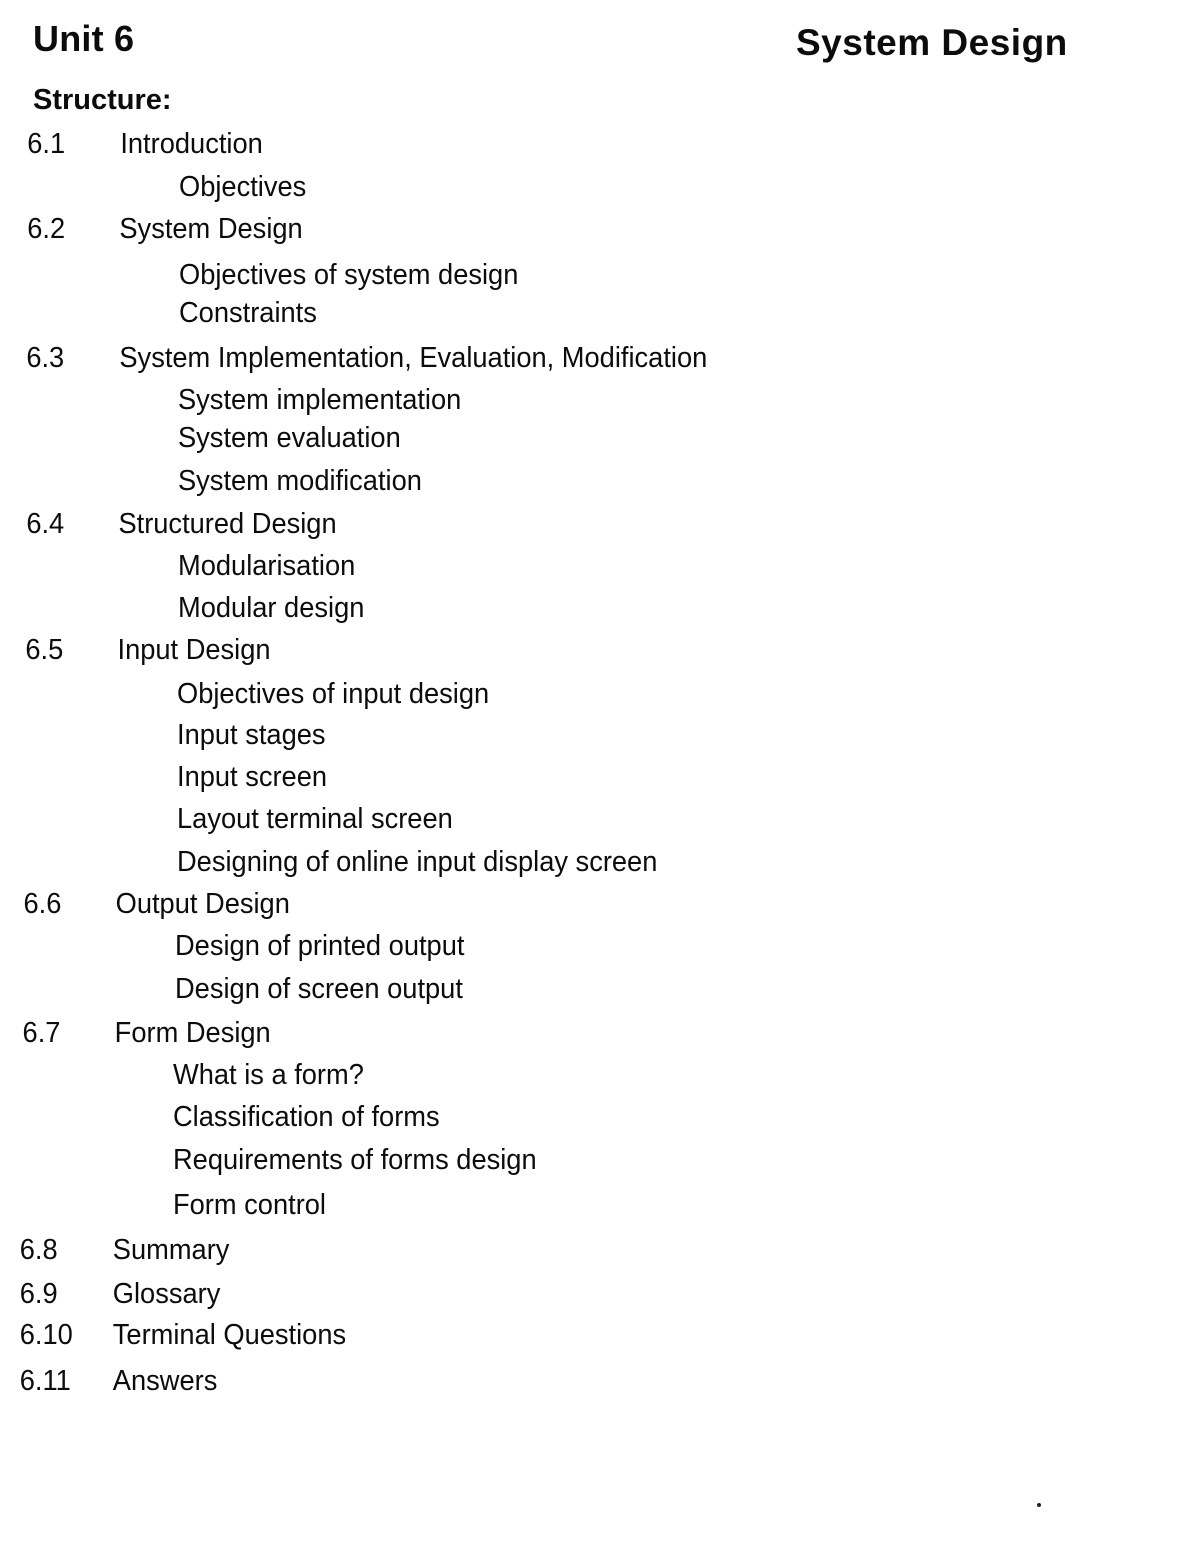 This screenshot has height=1543, width=1200. I want to click on toc-subsection-row: System evaluation, so click(289, 438).